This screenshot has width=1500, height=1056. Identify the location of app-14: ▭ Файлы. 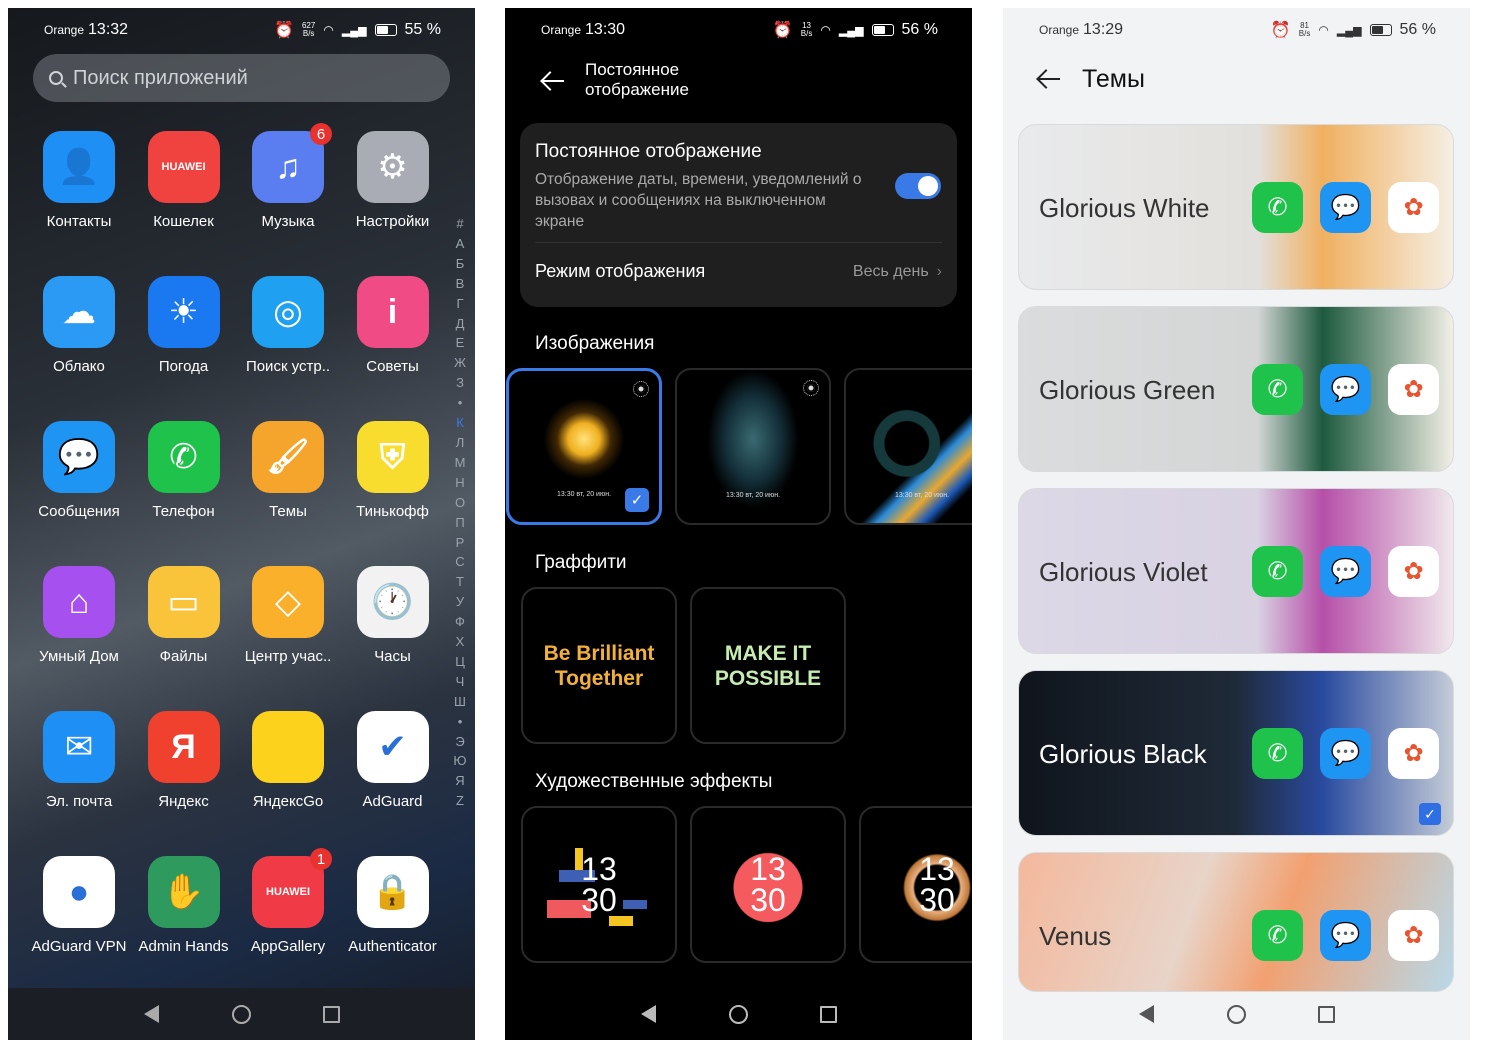
(184, 615).